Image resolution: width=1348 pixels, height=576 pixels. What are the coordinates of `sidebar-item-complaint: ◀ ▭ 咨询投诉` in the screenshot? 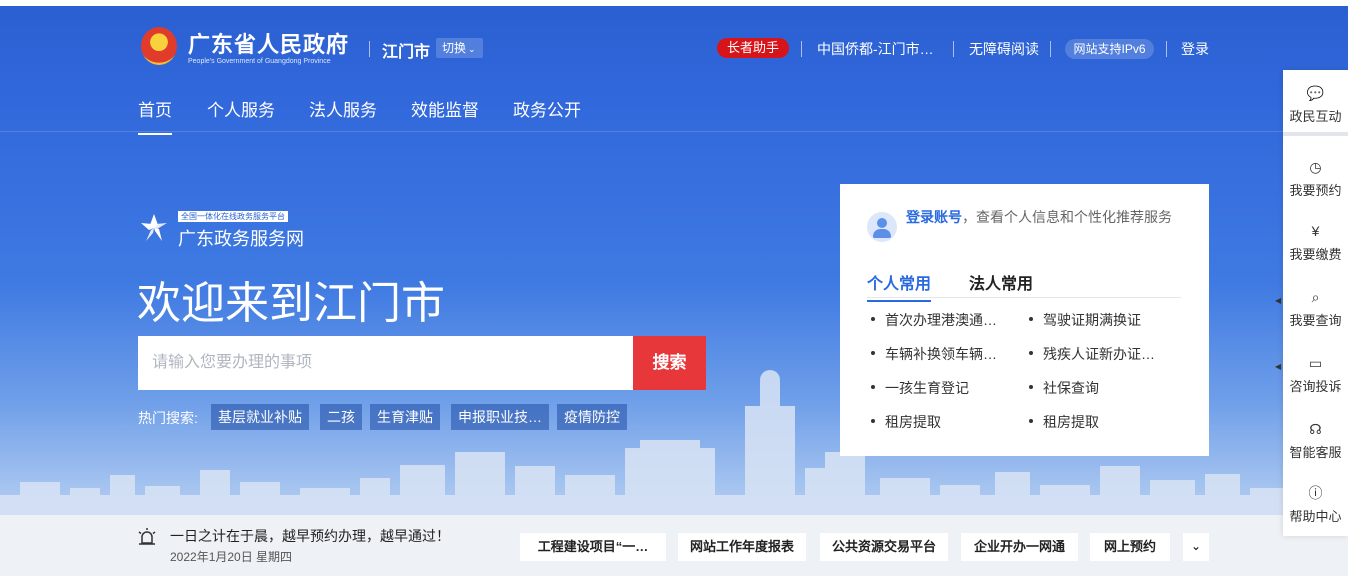 It's located at (1311, 374).